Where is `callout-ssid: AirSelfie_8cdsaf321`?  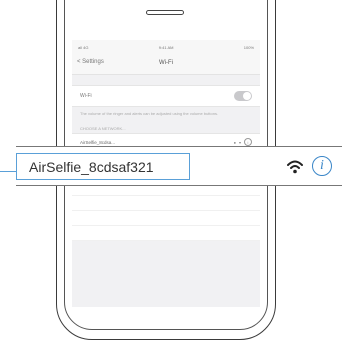 callout-ssid: AirSelfie_8cdsaf321 is located at coordinates (91, 166).